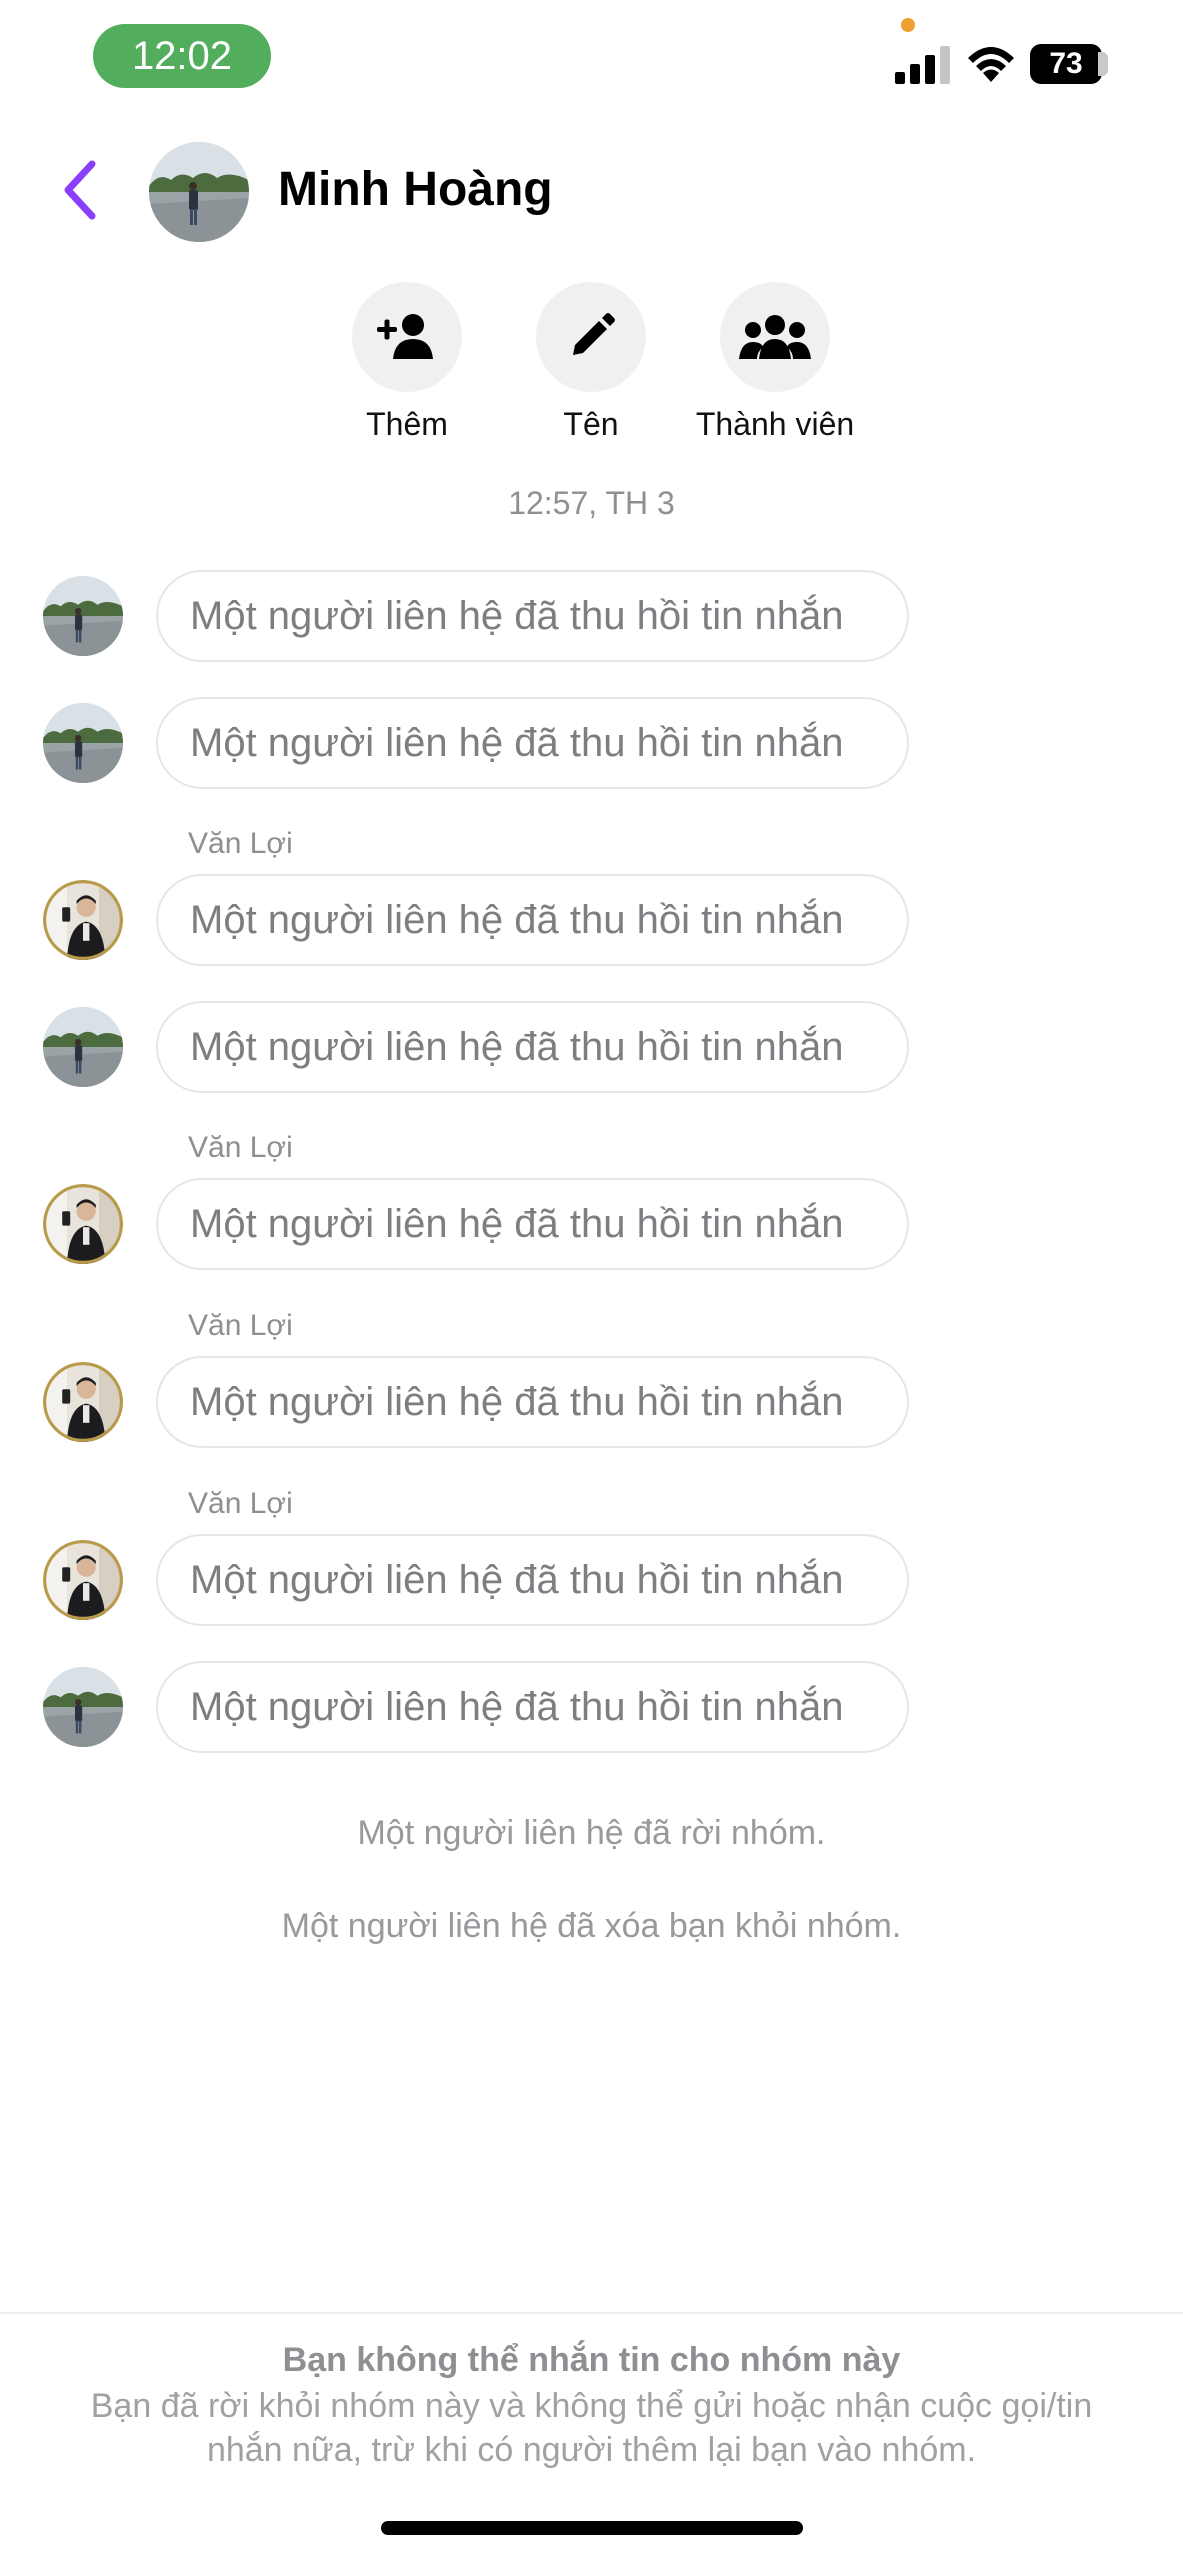  Describe the element at coordinates (80, 190) in the screenshot. I see `back-chevron-icon` at that location.